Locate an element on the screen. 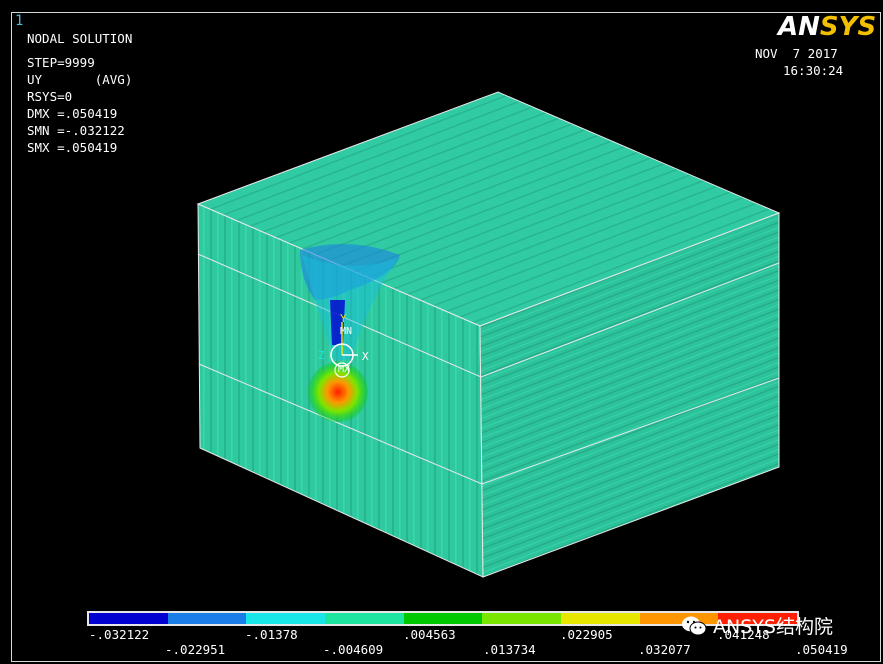  watermark: ANSYS结构院 is located at coordinates (757, 625).